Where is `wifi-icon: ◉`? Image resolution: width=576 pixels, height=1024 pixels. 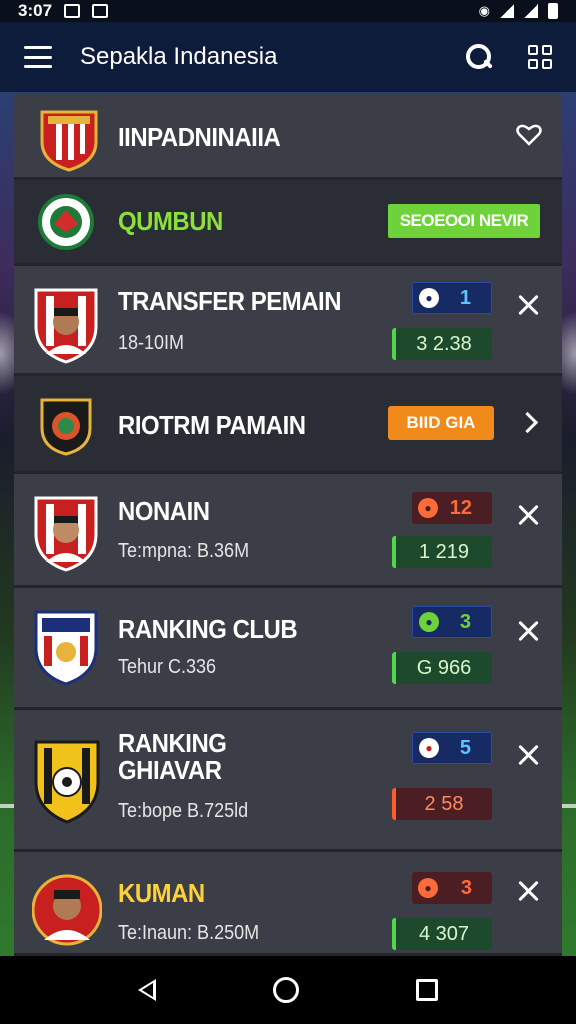
wifi-icon: ◉ is located at coordinates (484, 10).